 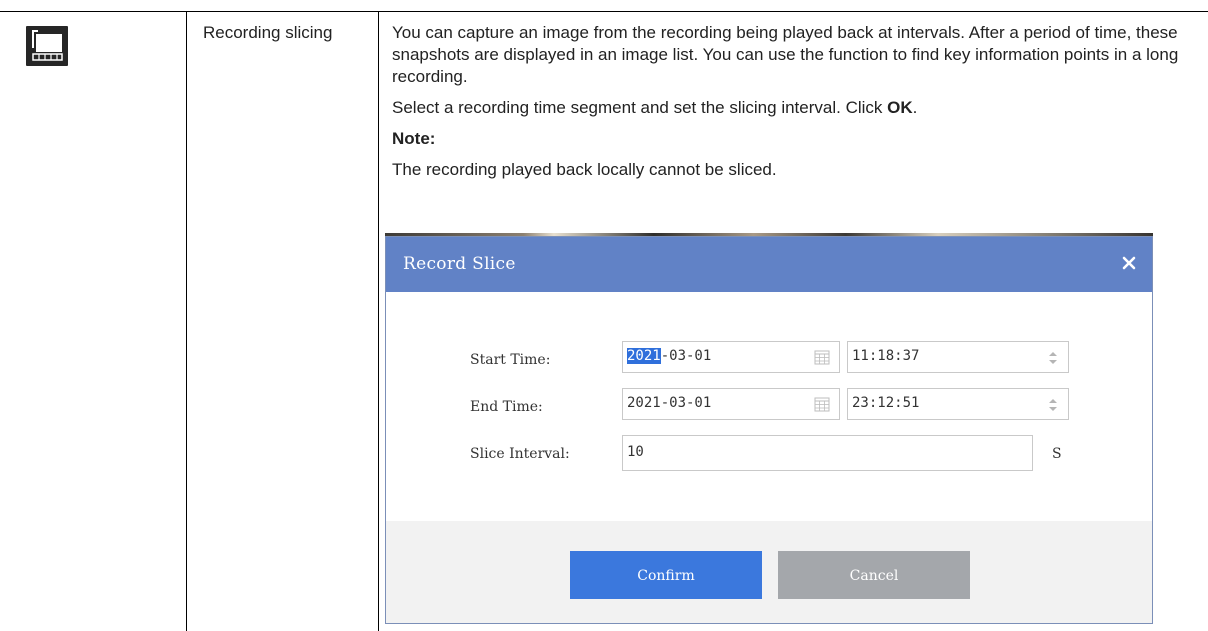 What do you see at coordinates (769, 264) in the screenshot?
I see `dialog-titlebar: Record Slice` at bounding box center [769, 264].